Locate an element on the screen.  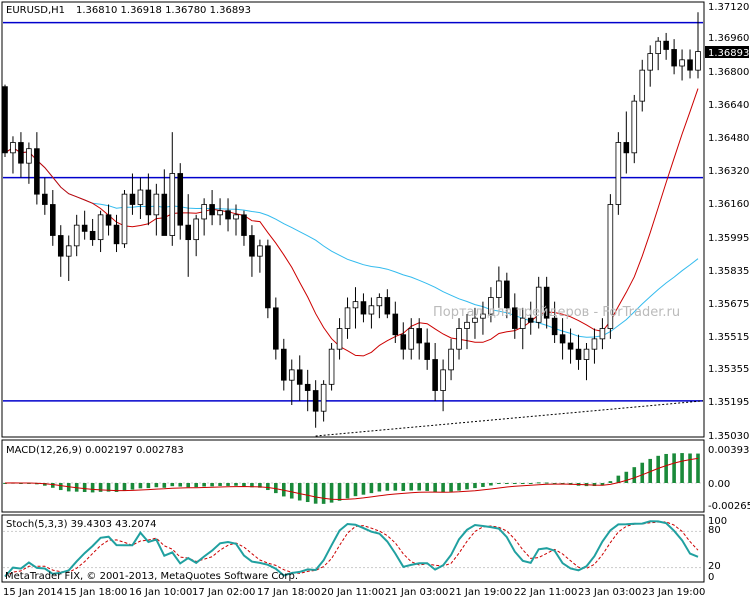
price-tick: 1.35675 is located at coordinates (728, 304).